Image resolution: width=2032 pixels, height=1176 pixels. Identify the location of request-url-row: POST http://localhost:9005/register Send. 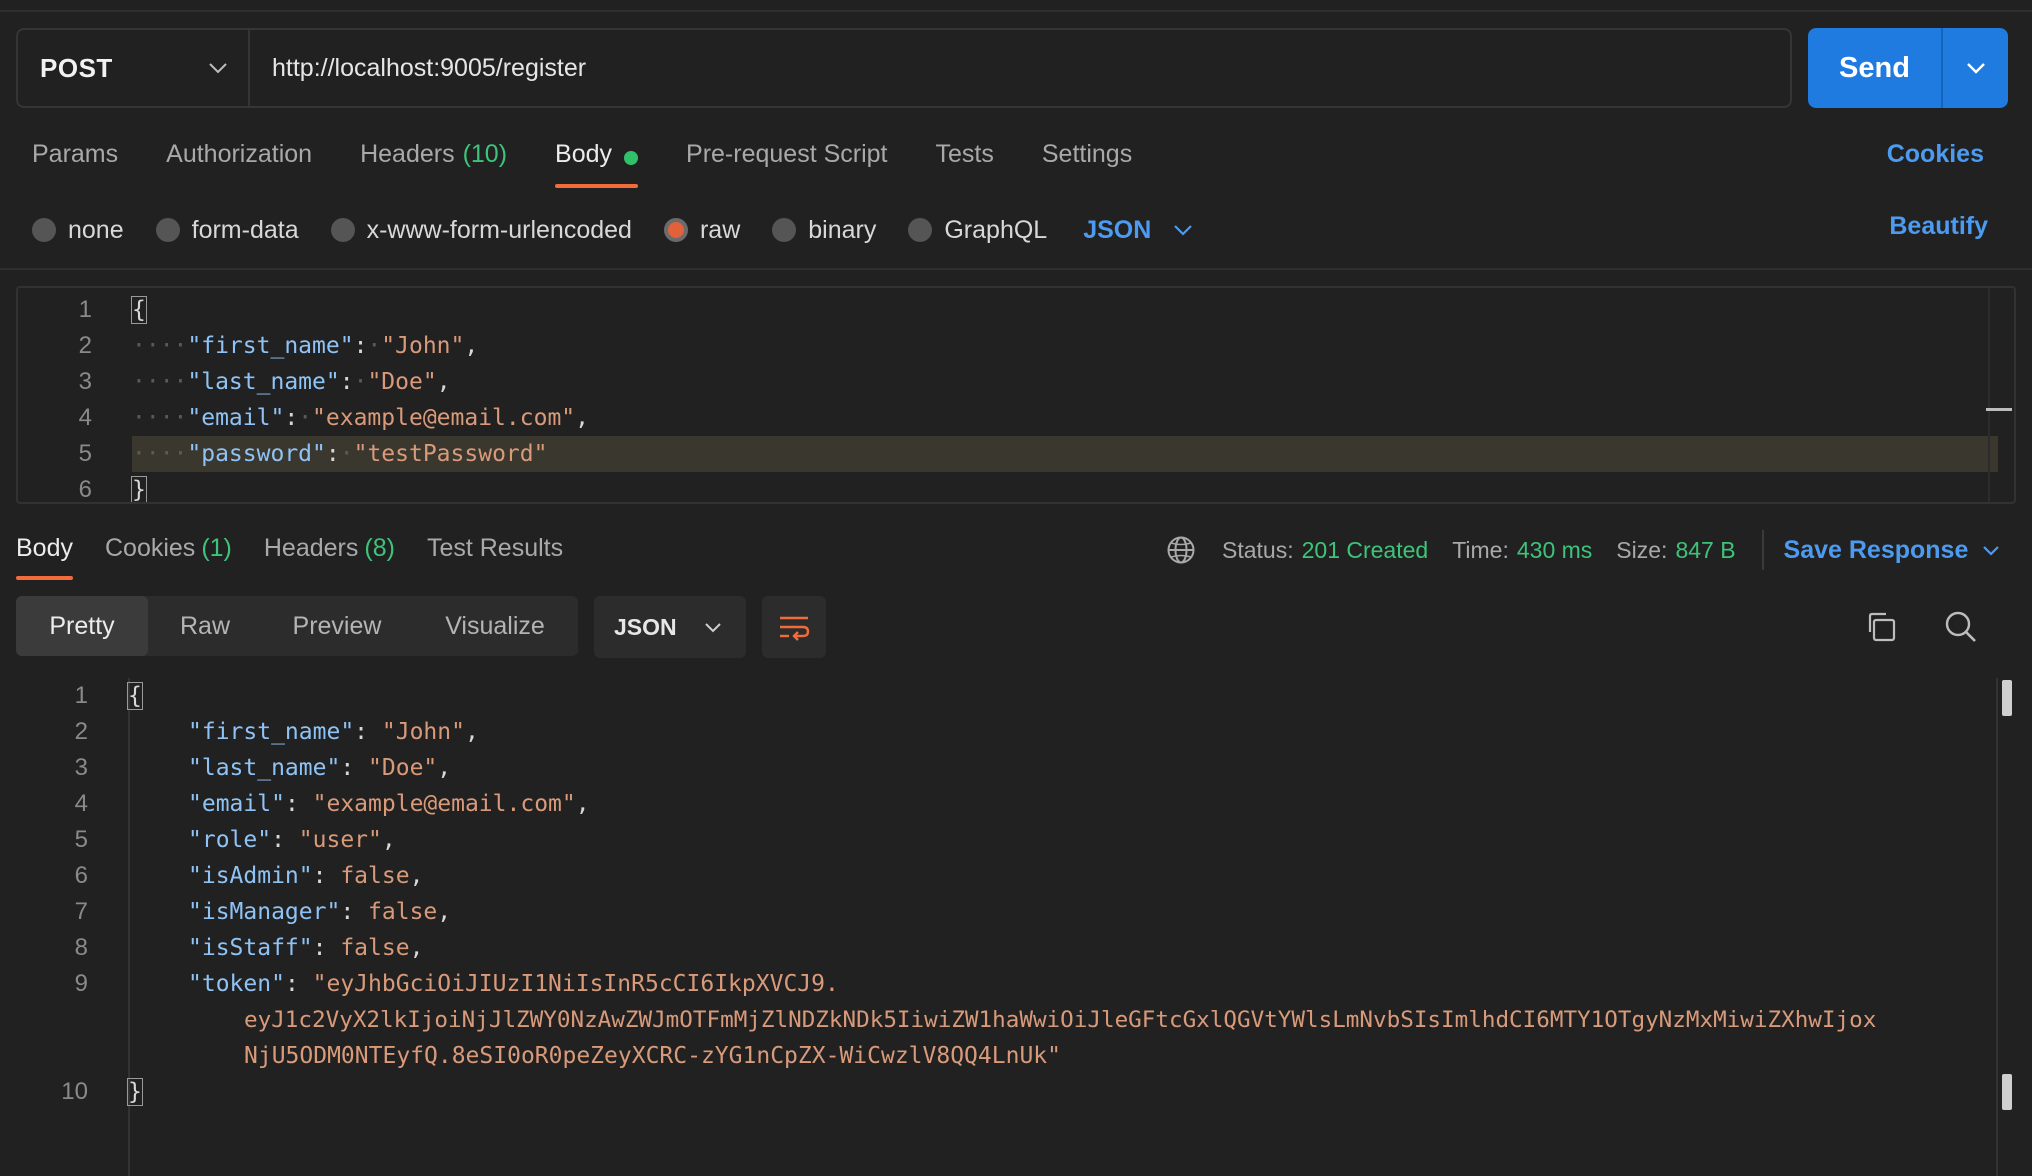
(1016, 68).